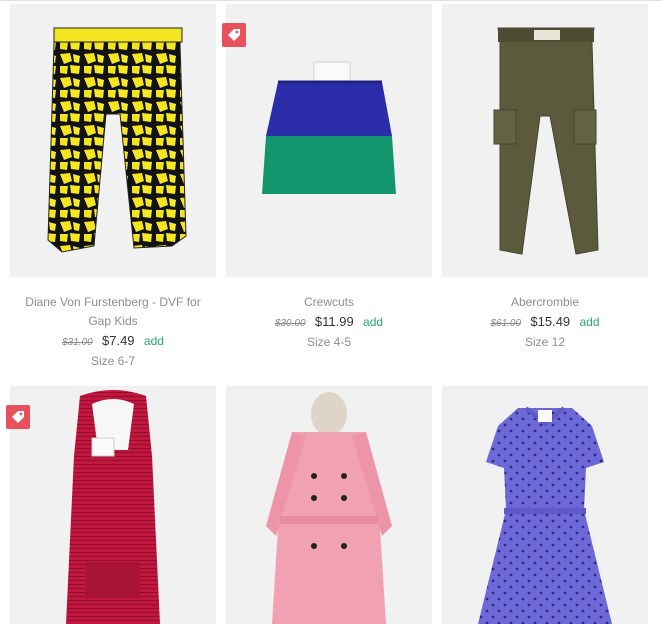  I want to click on sale-price: $11.99, so click(334, 321).